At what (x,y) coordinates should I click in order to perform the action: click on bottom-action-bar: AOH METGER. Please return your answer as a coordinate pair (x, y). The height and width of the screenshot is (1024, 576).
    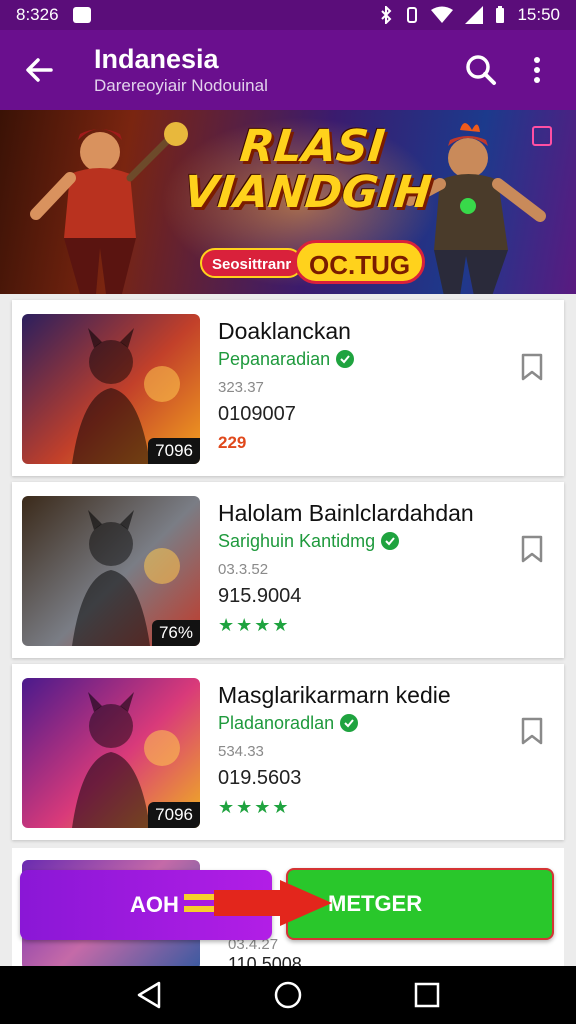
    Looking at the image, I should click on (288, 904).